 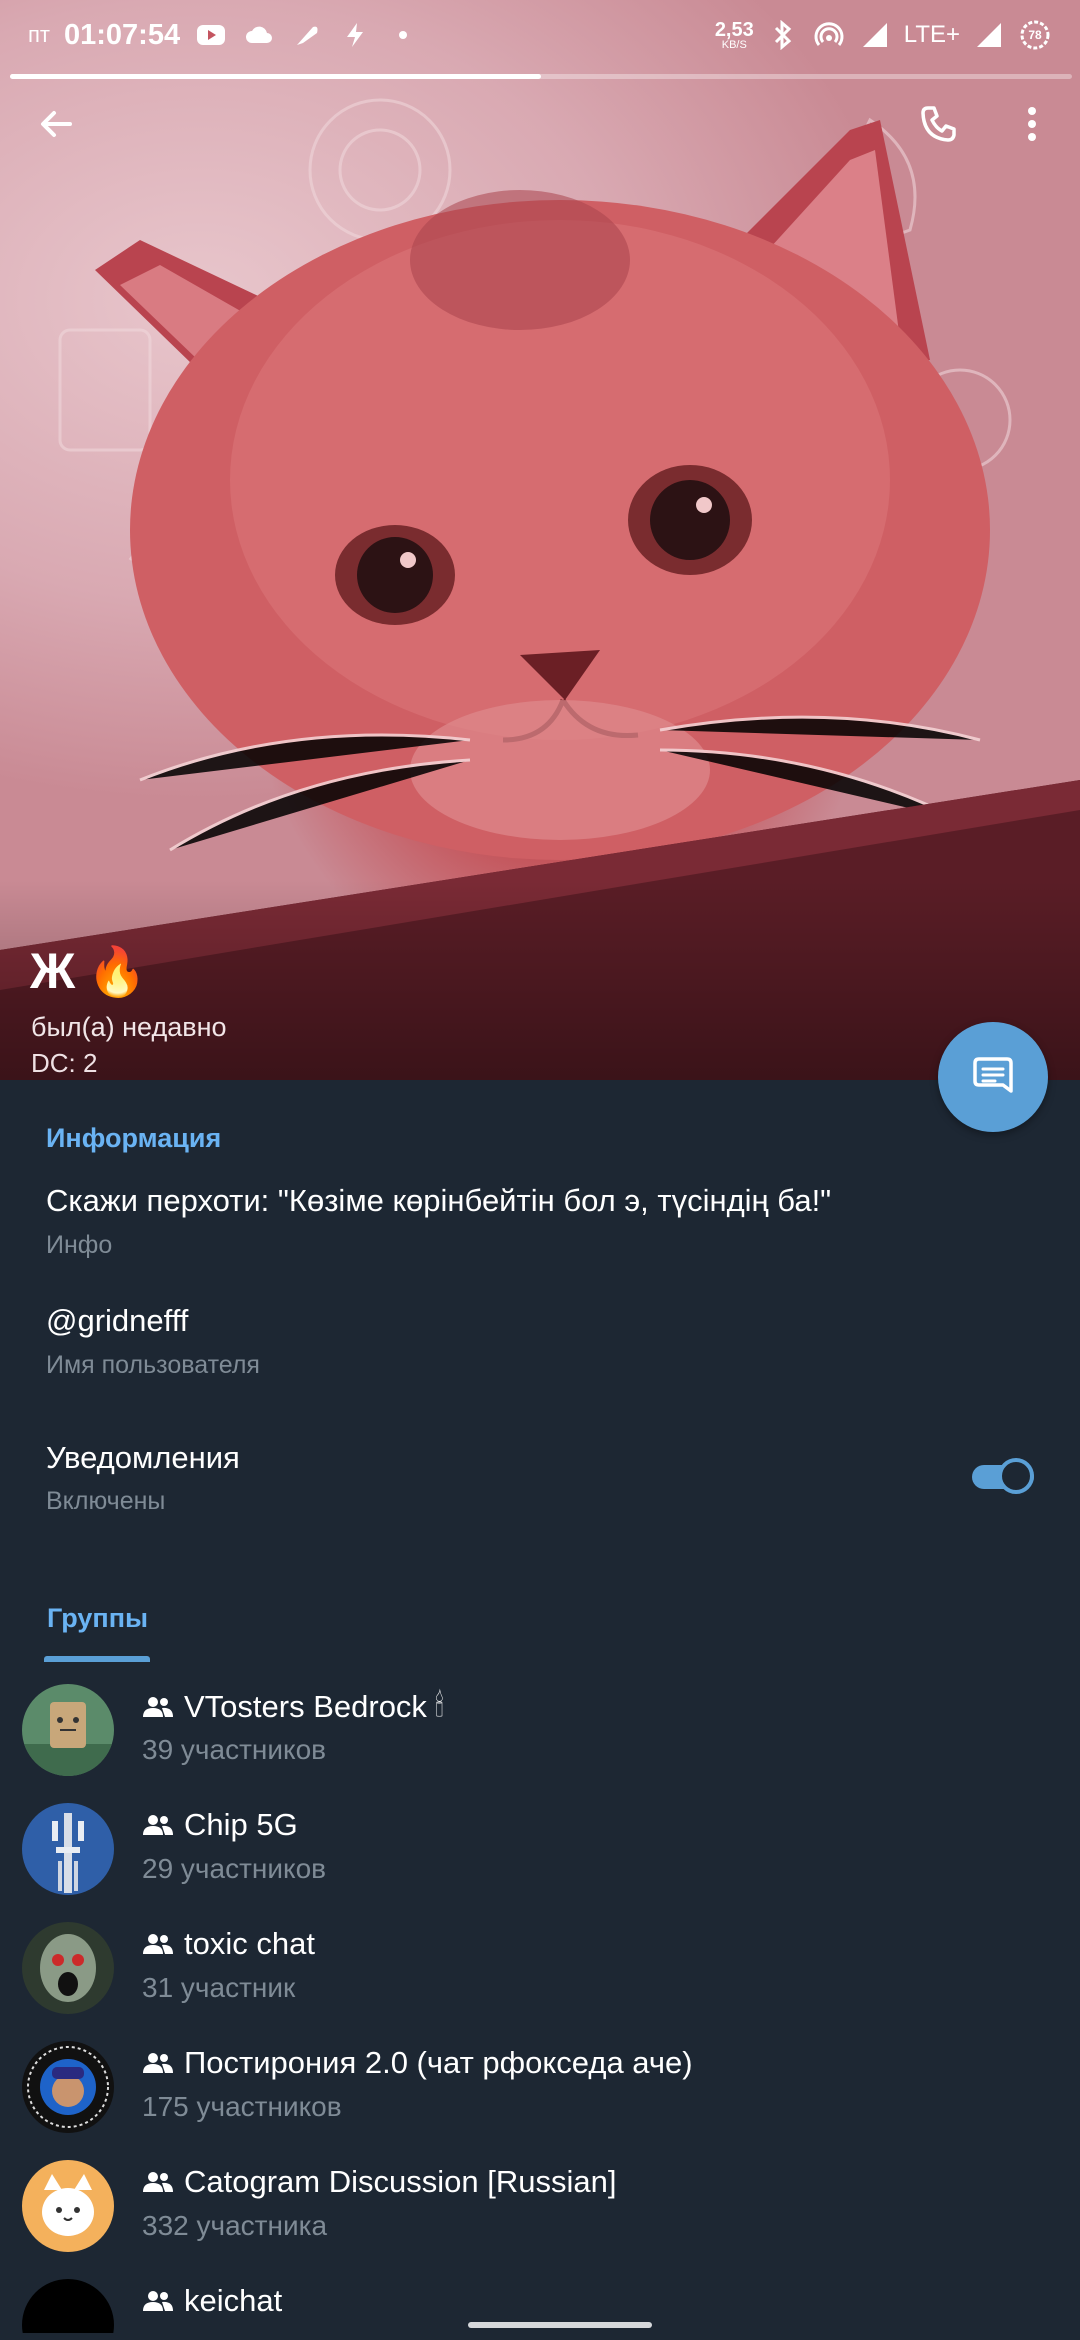 I want to click on notifications-state: Включены, so click(x=106, y=1501).